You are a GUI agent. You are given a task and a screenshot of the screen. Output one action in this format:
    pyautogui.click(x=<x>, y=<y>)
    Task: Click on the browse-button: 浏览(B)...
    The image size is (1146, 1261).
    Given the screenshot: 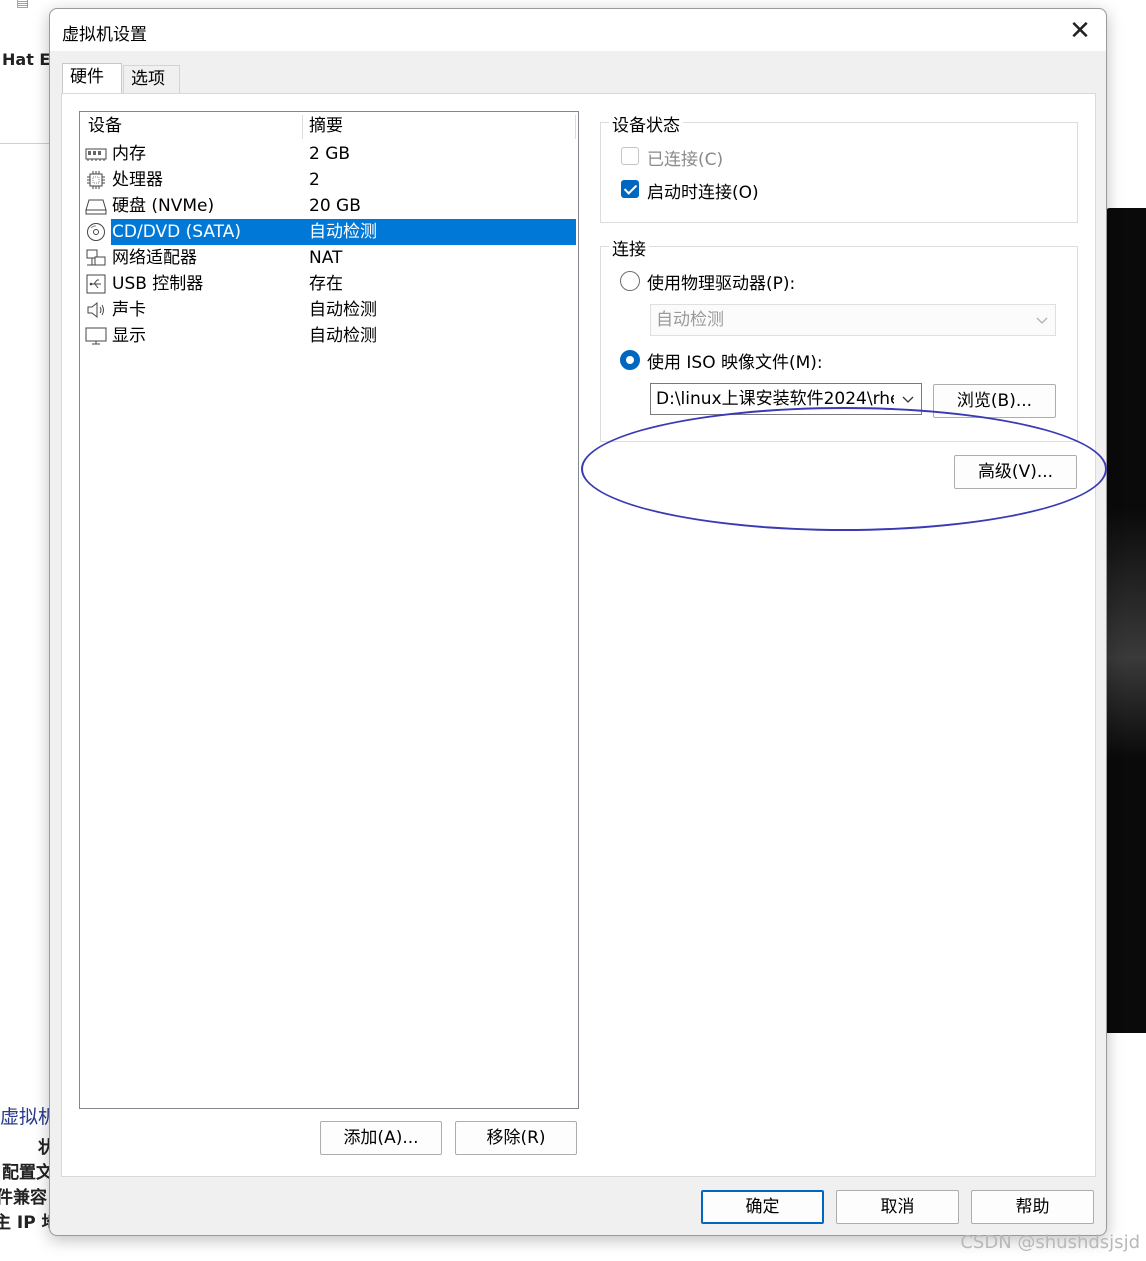 What is the action you would take?
    pyautogui.click(x=994, y=401)
    